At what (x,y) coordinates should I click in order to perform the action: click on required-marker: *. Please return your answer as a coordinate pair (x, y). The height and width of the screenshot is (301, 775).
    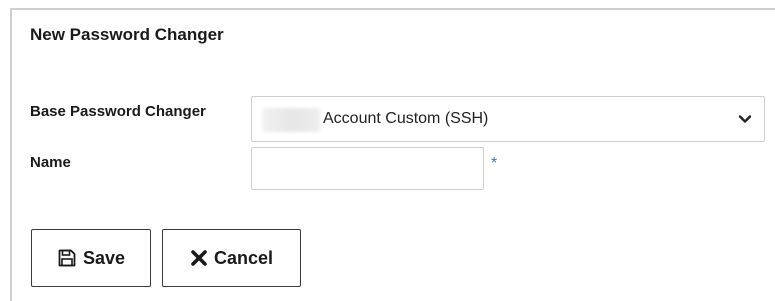
    Looking at the image, I should click on (494, 163).